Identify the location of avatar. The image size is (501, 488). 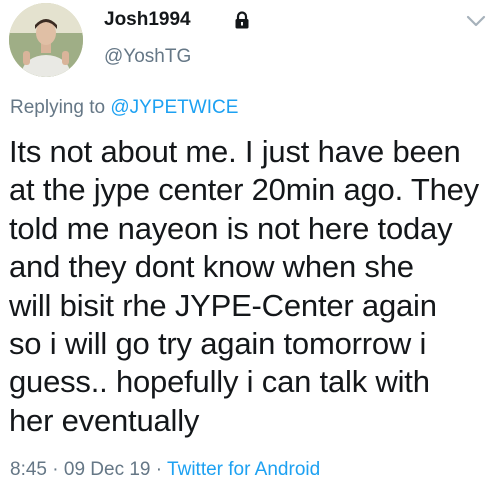
(46, 40).